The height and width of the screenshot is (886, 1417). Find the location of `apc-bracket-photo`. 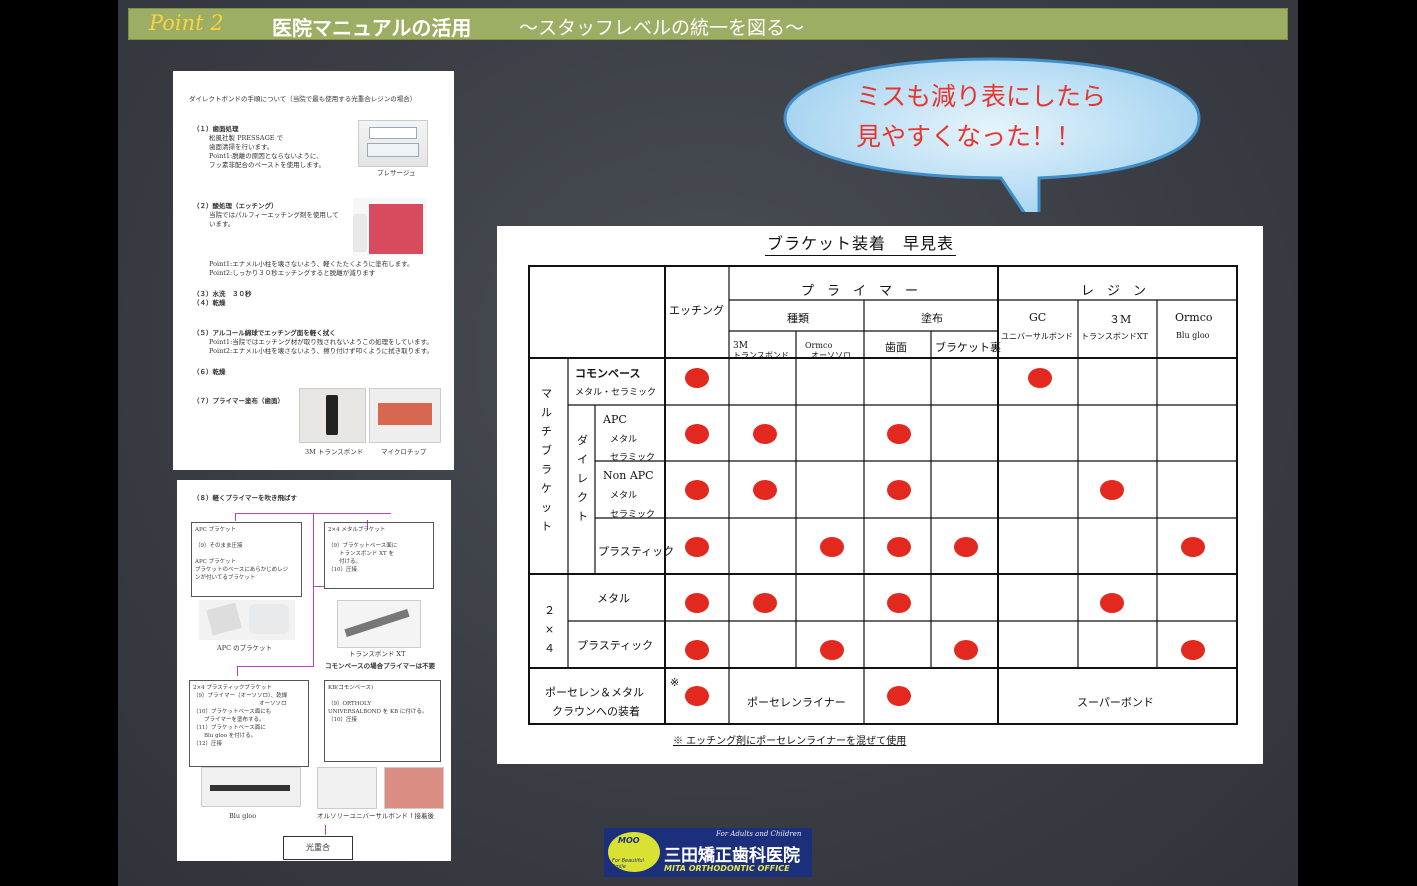

apc-bracket-photo is located at coordinates (247, 620).